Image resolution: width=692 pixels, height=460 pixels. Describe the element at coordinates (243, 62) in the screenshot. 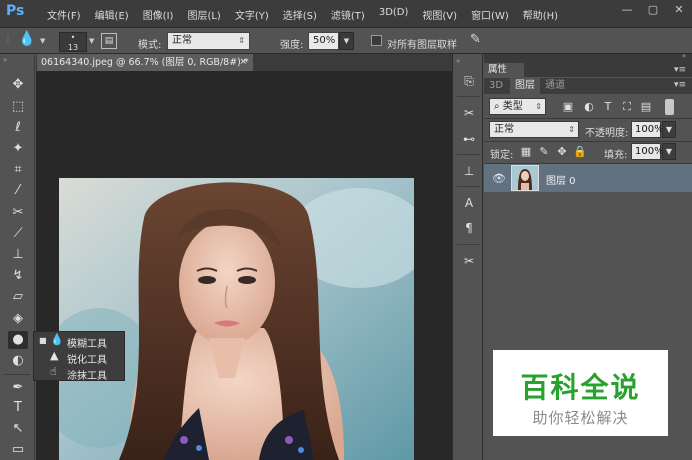

I see `document-close-icon: ×` at that location.